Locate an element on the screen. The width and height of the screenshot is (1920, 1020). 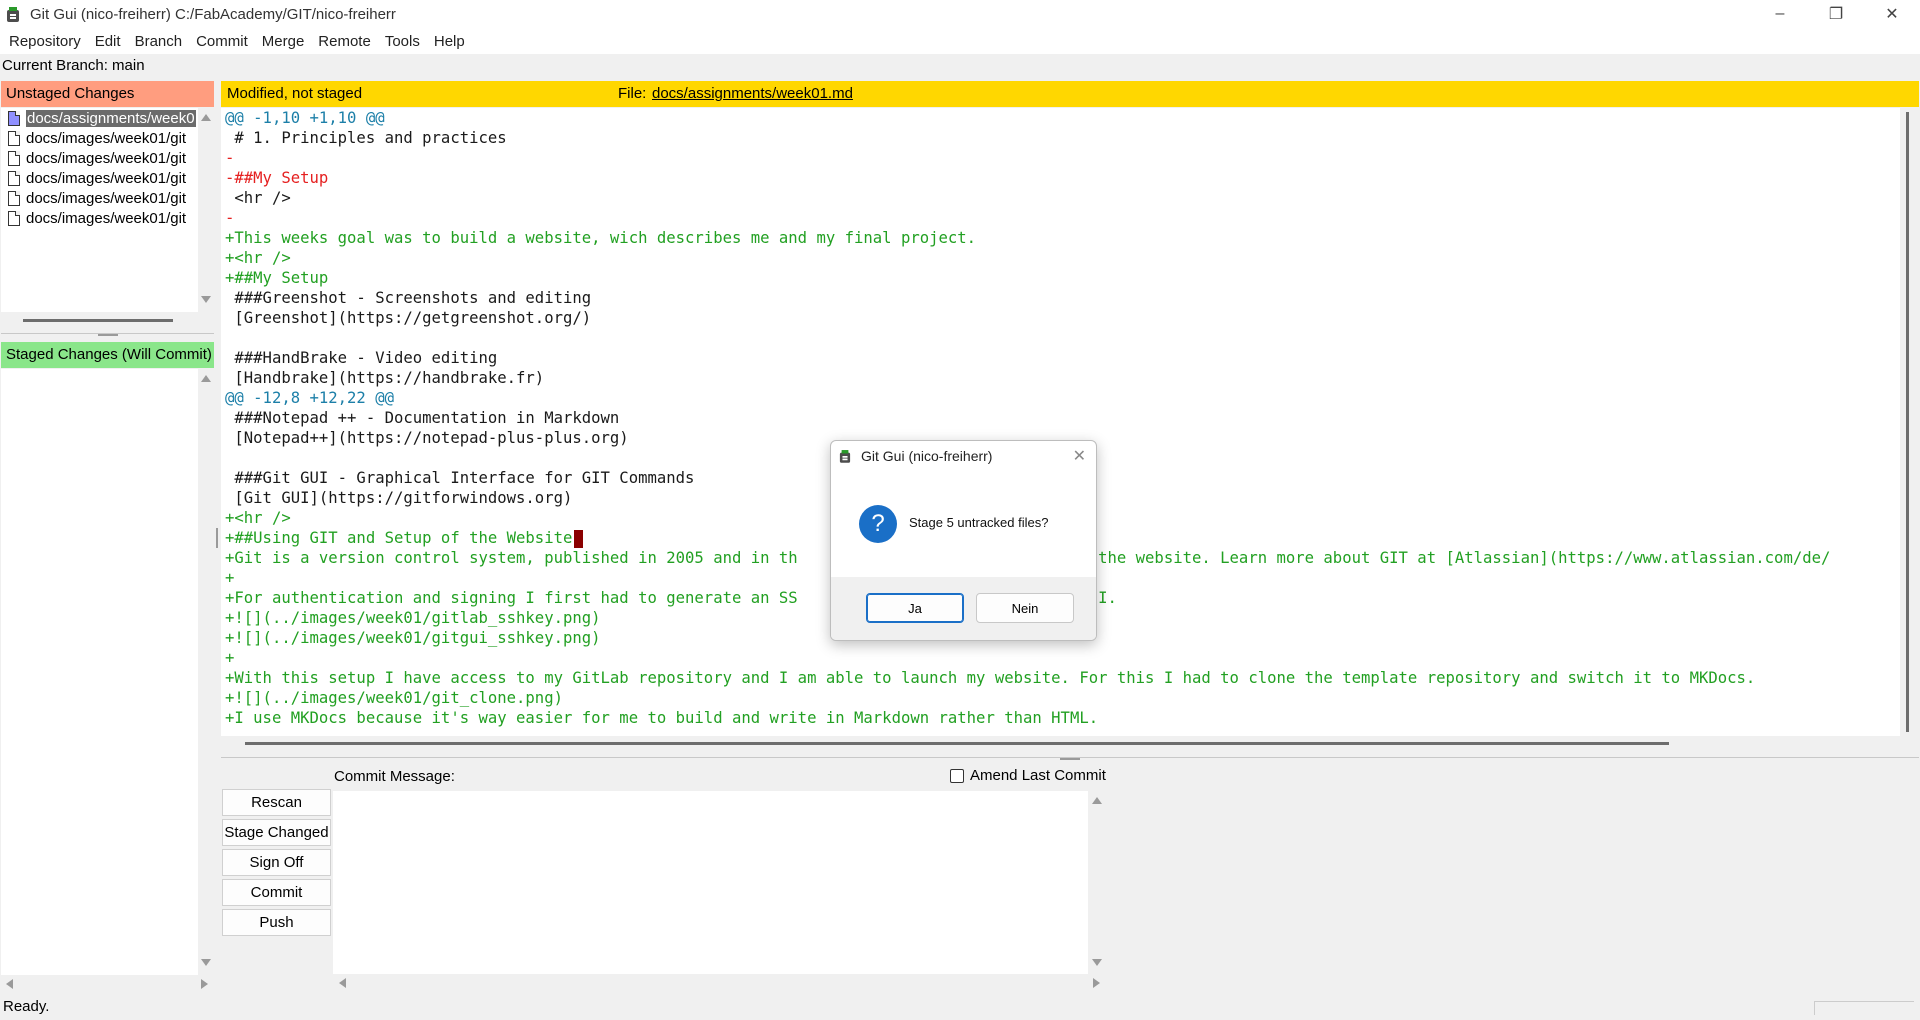
menu-tools: Tools is located at coordinates (402, 41).